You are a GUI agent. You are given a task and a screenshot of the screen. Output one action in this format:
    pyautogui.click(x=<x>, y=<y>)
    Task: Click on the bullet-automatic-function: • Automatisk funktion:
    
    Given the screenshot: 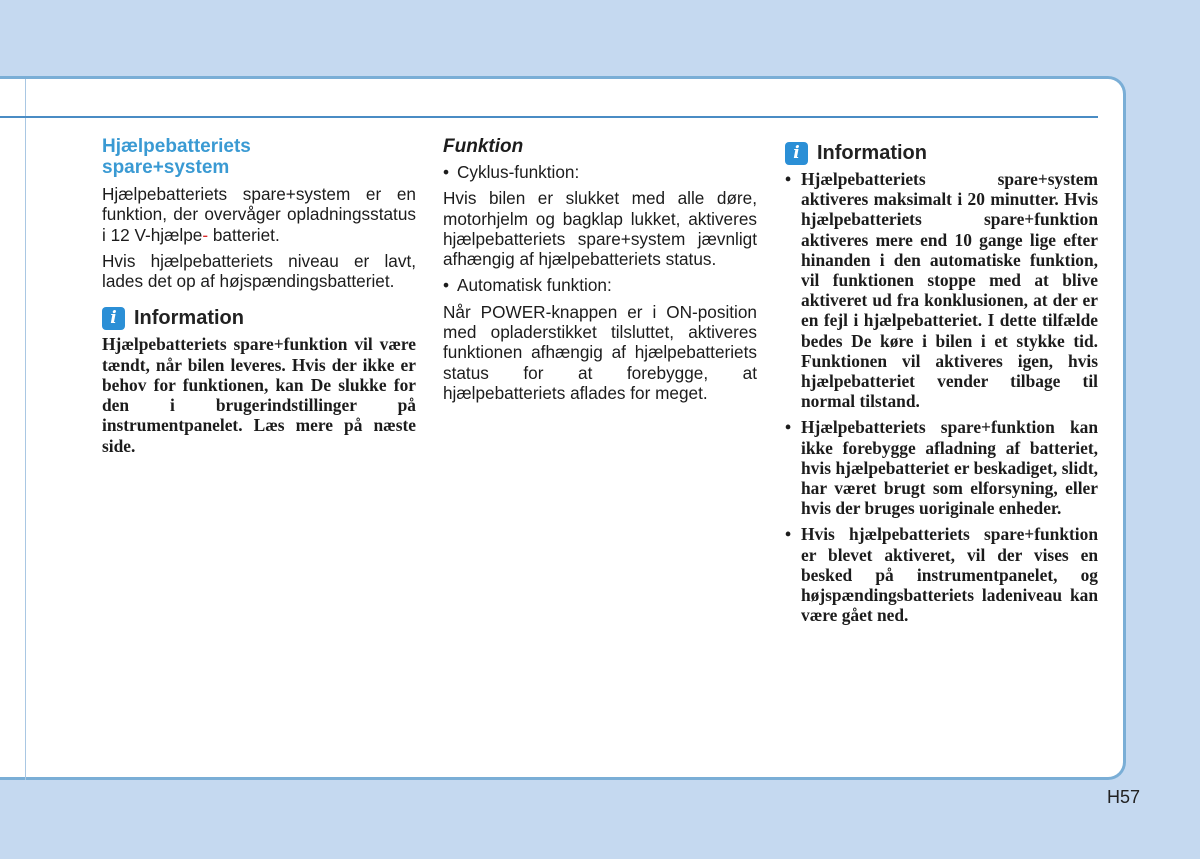 What is the action you would take?
    pyautogui.click(x=600, y=285)
    